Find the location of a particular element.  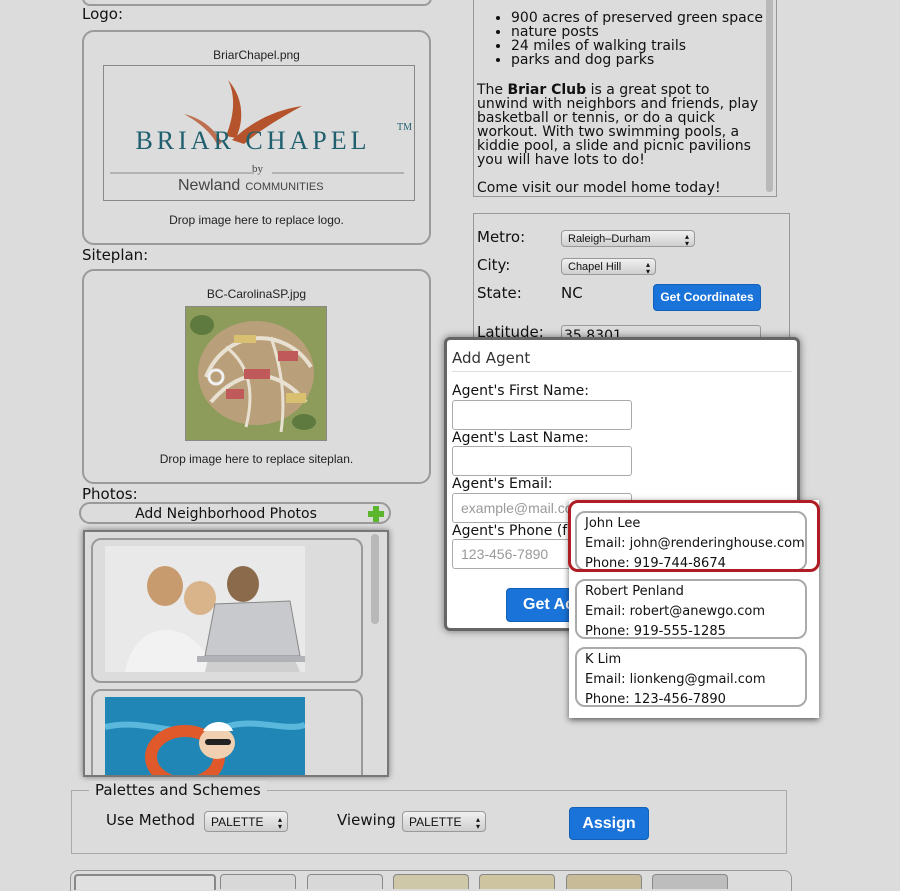

logo-brand-text: BRIAR CHAPEL is located at coordinates (253, 140).